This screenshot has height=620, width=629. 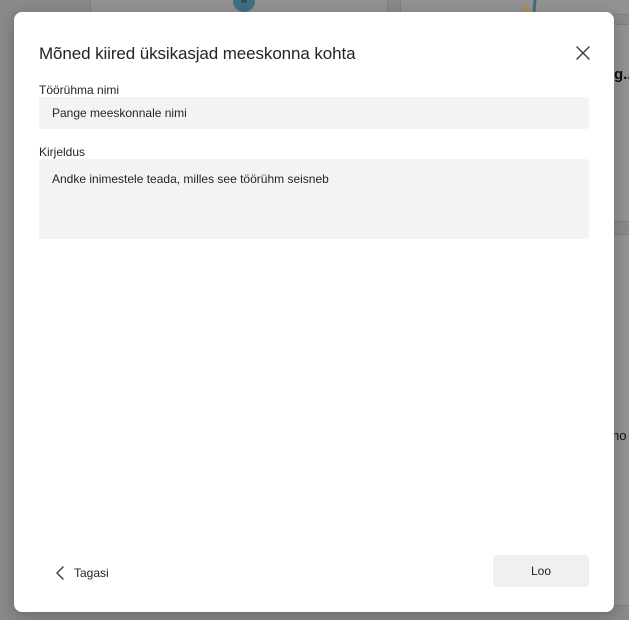 What do you see at coordinates (60, 573) in the screenshot?
I see `chevron-left-icon` at bounding box center [60, 573].